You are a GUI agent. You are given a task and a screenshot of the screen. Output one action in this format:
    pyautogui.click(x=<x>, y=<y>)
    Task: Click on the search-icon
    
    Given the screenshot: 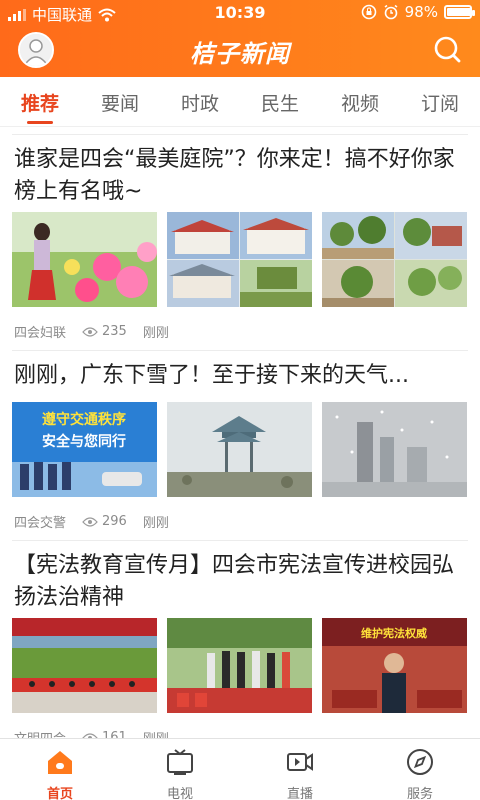 What is the action you would take?
    pyautogui.click(x=447, y=49)
    